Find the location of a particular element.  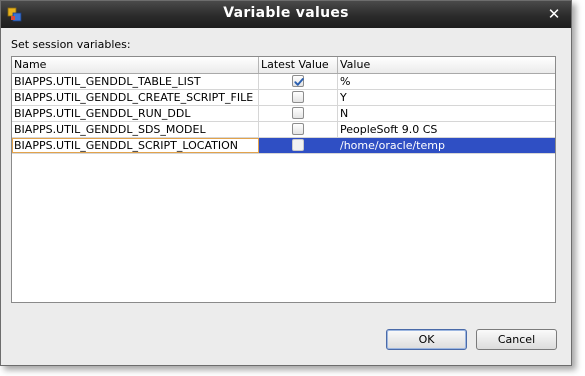

title-bar: Variable values ✕ is located at coordinates (286, 14).